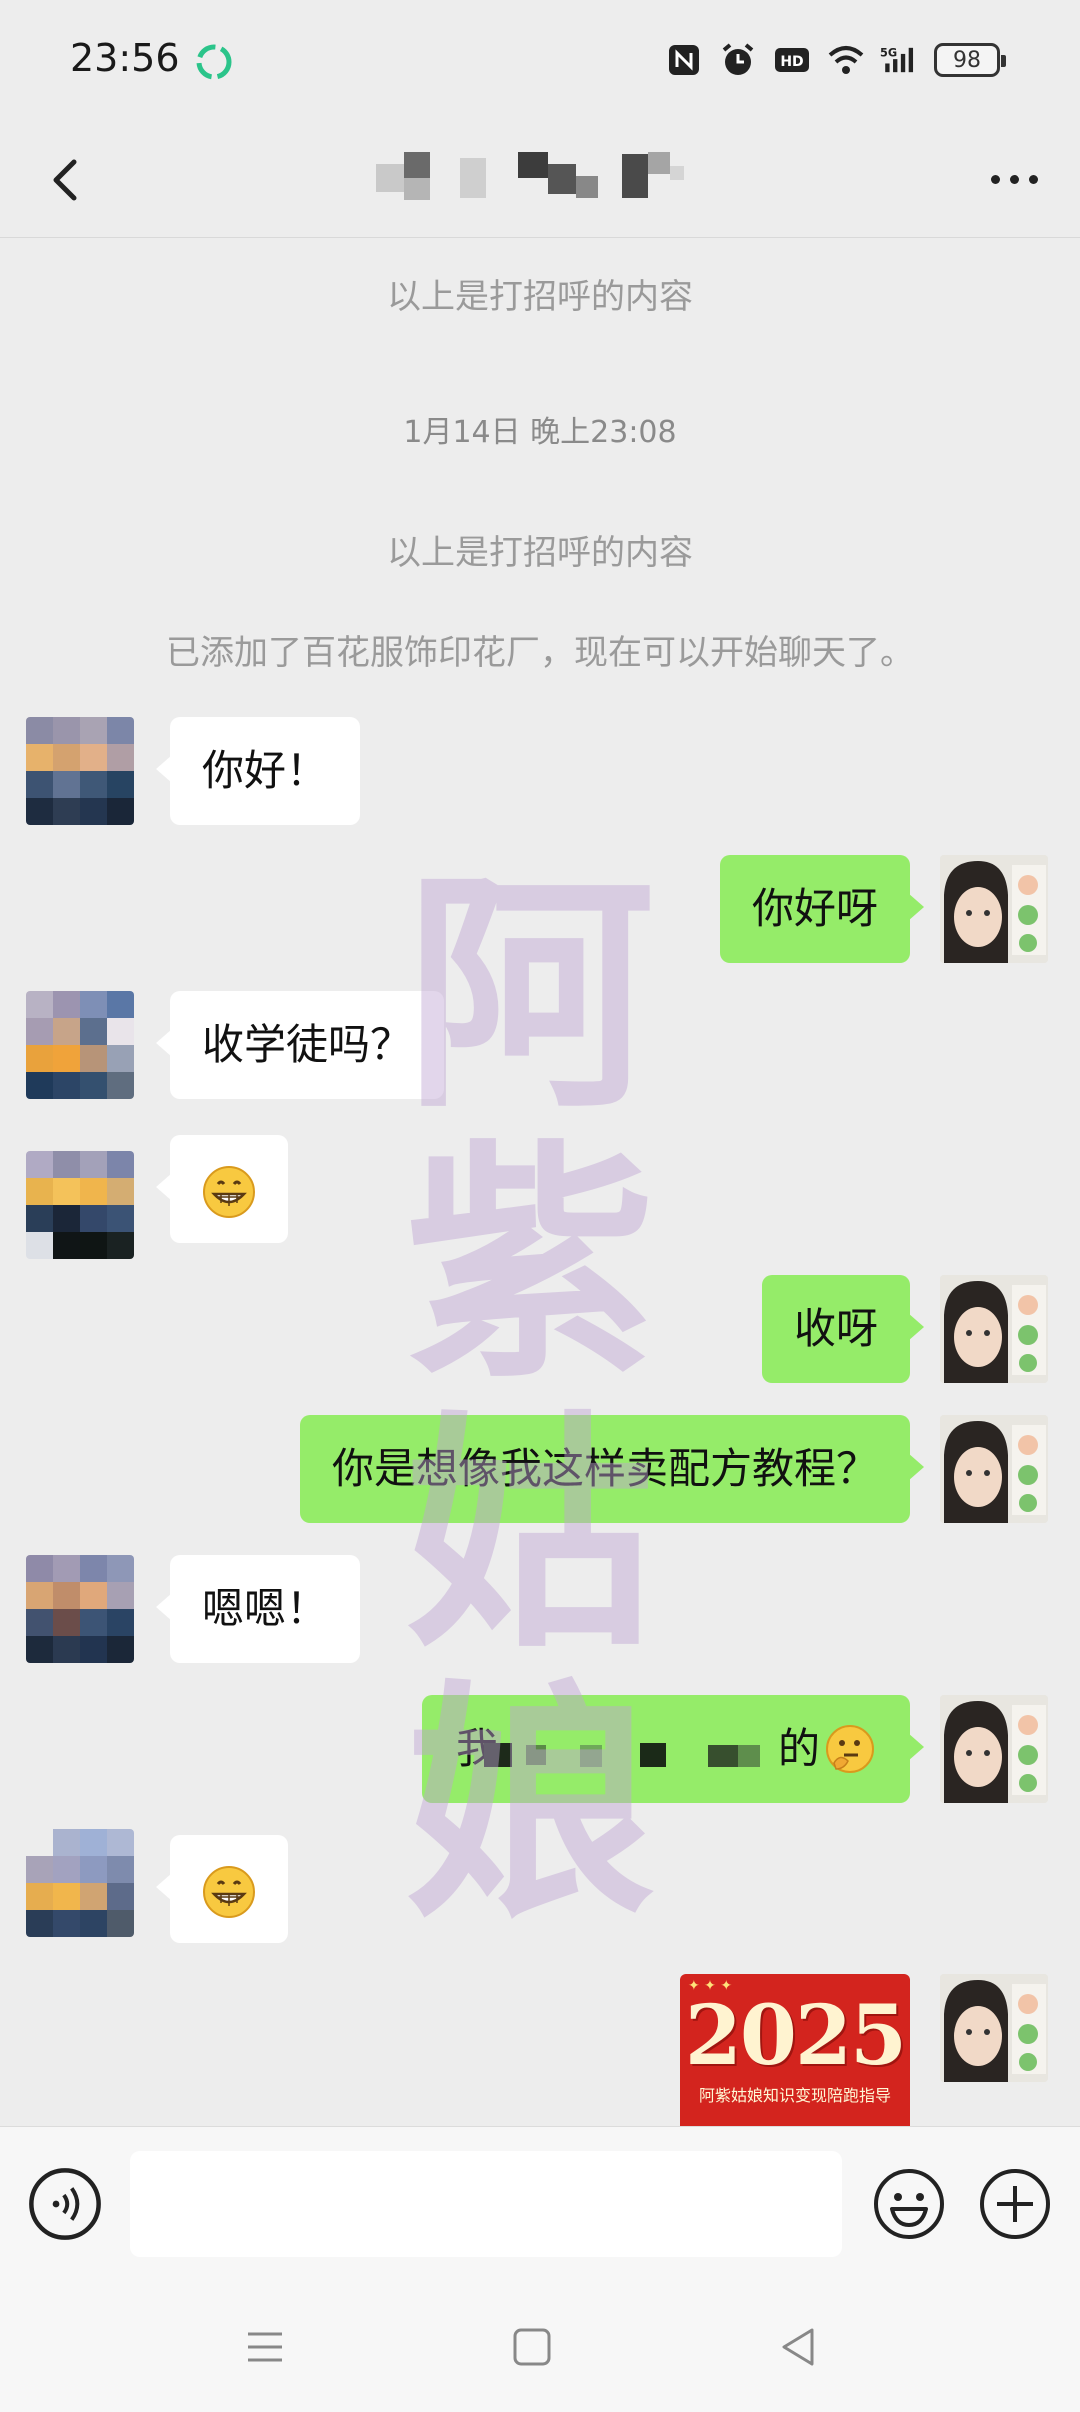 The height and width of the screenshot is (2412, 1080). What do you see at coordinates (265, 770) in the screenshot?
I see `message-text: 你好！` at bounding box center [265, 770].